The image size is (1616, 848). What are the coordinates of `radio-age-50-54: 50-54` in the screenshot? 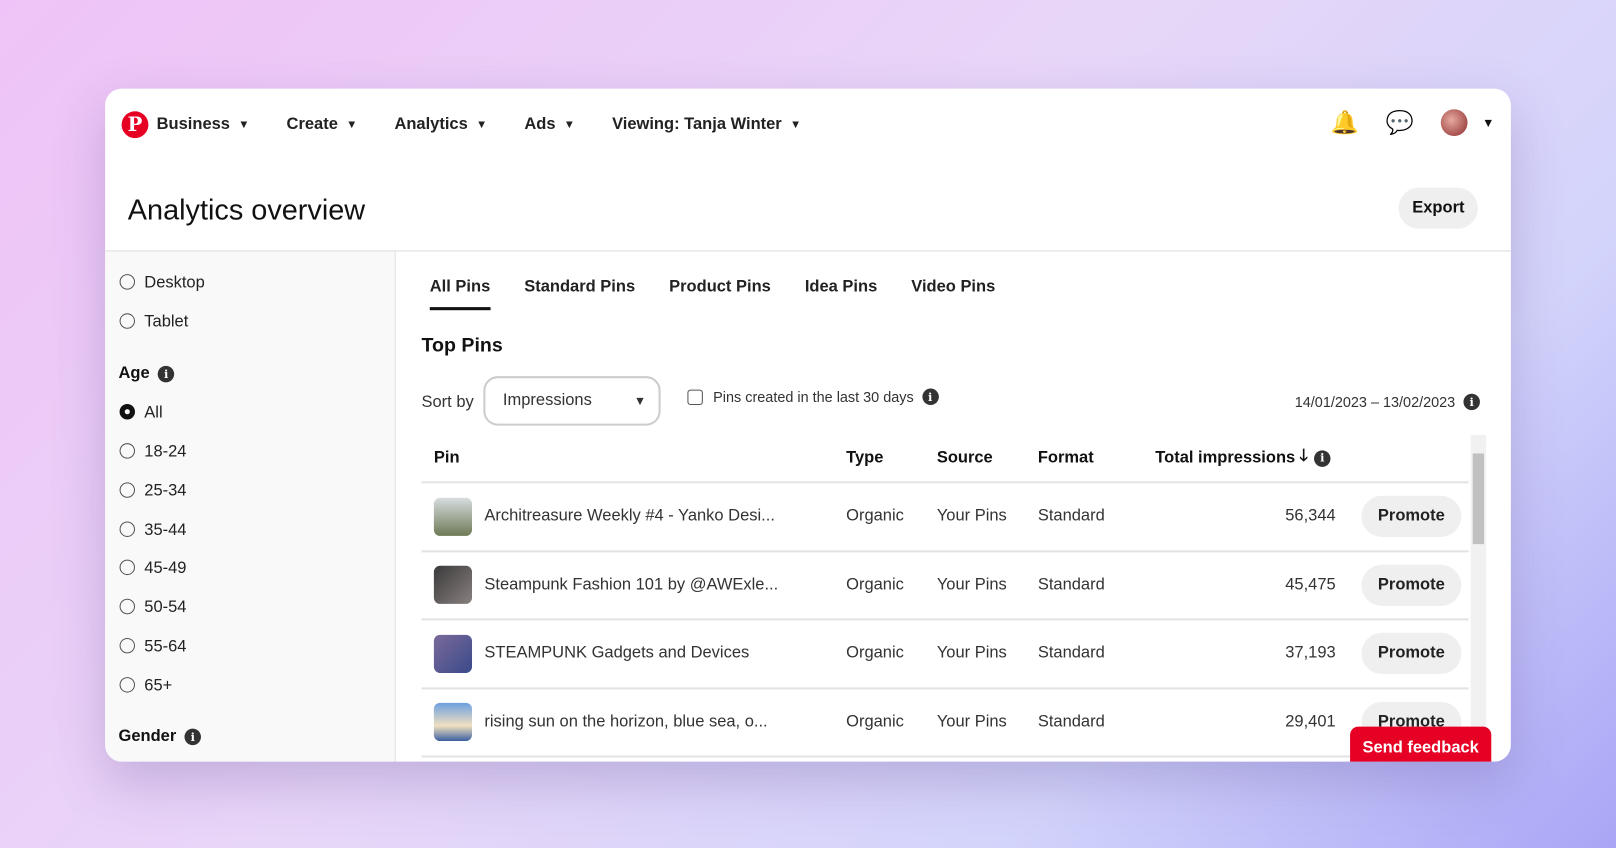 It's located at (152, 608).